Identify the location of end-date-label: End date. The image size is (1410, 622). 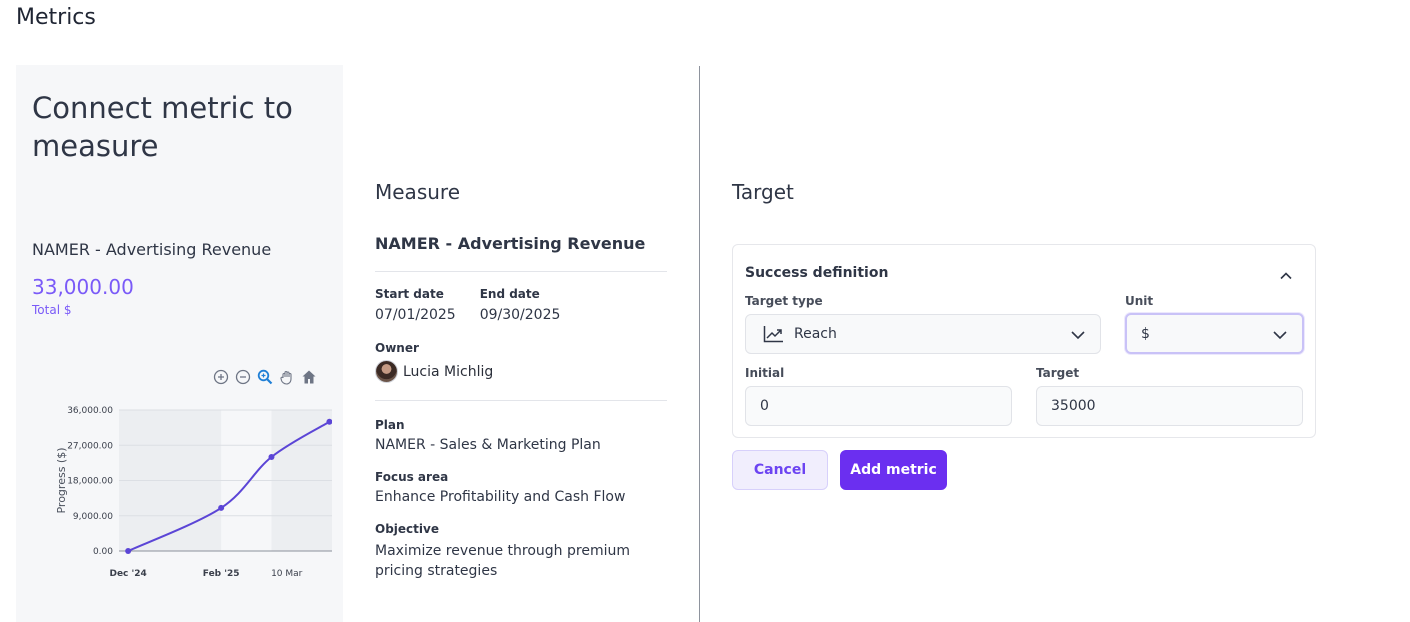
(509, 294).